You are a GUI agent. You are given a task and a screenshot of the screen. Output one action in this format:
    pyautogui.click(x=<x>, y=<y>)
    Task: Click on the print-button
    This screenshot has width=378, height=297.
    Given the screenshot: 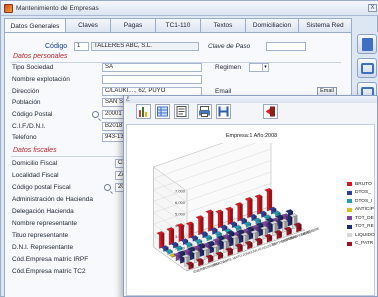 What is the action you would take?
    pyautogui.click(x=367, y=68)
    